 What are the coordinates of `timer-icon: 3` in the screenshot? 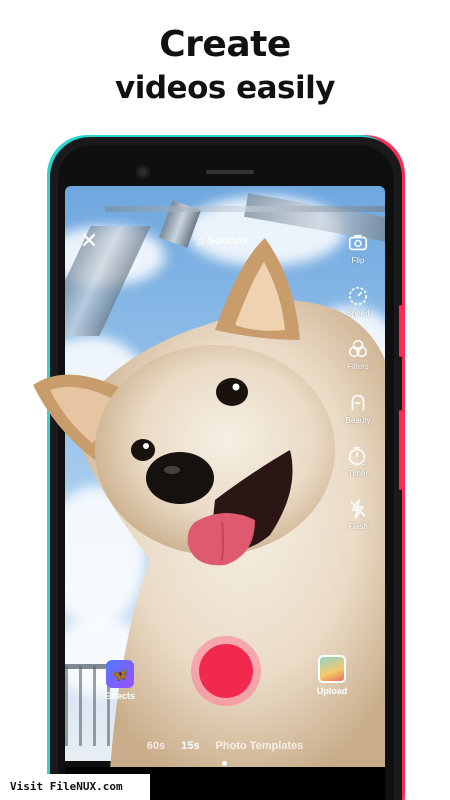 It's located at (357, 456).